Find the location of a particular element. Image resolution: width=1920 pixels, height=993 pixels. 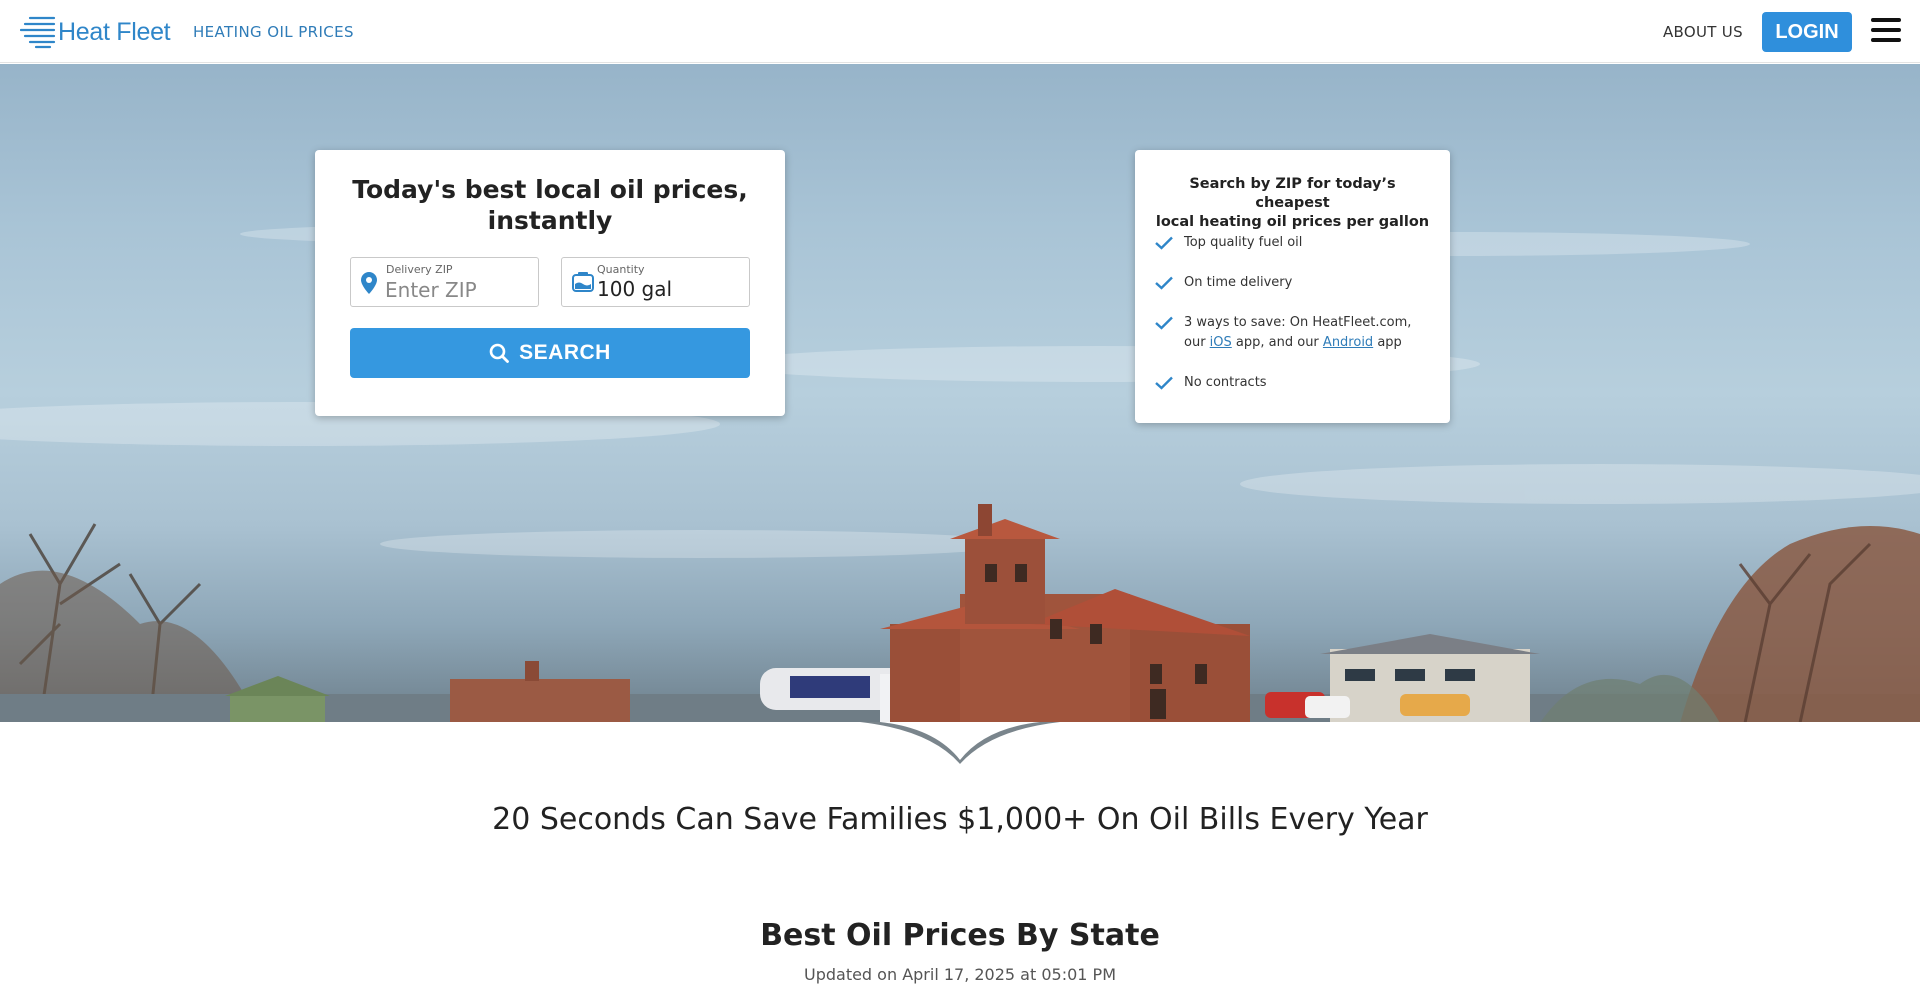

login-button: LOGIN is located at coordinates (1807, 32).